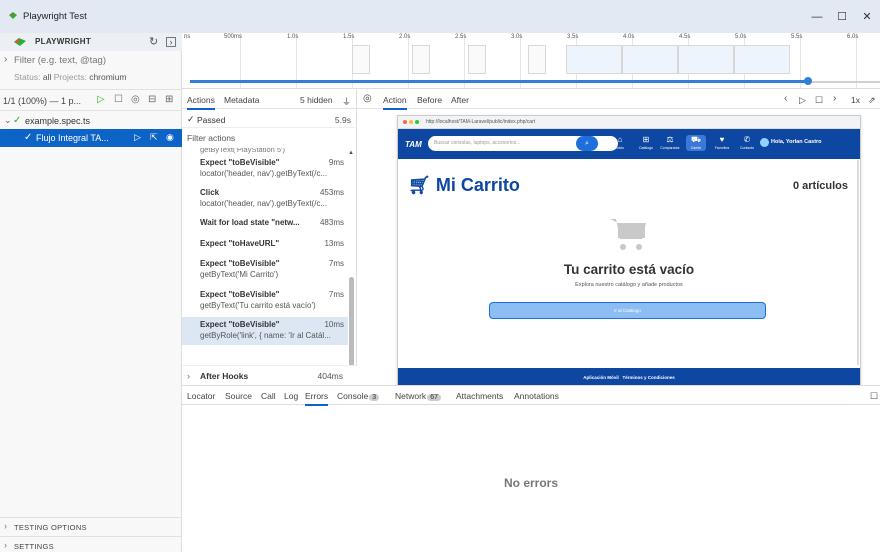  I want to click on dock-panel-icon: ☐, so click(874, 396).